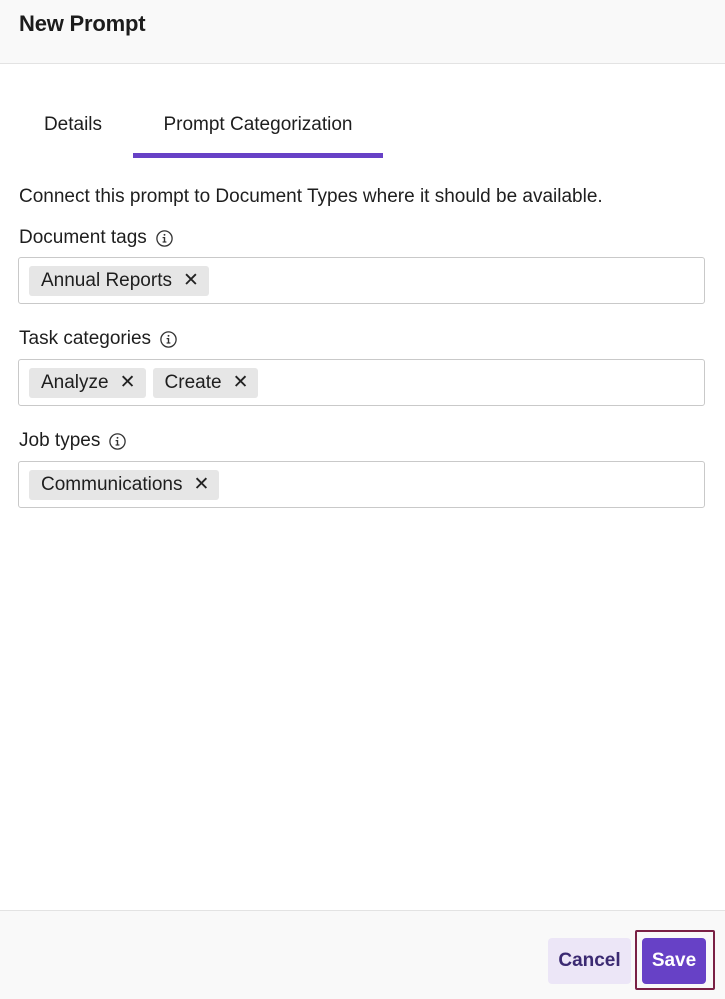  I want to click on dialog-footer: Cancel Save, so click(362, 954).